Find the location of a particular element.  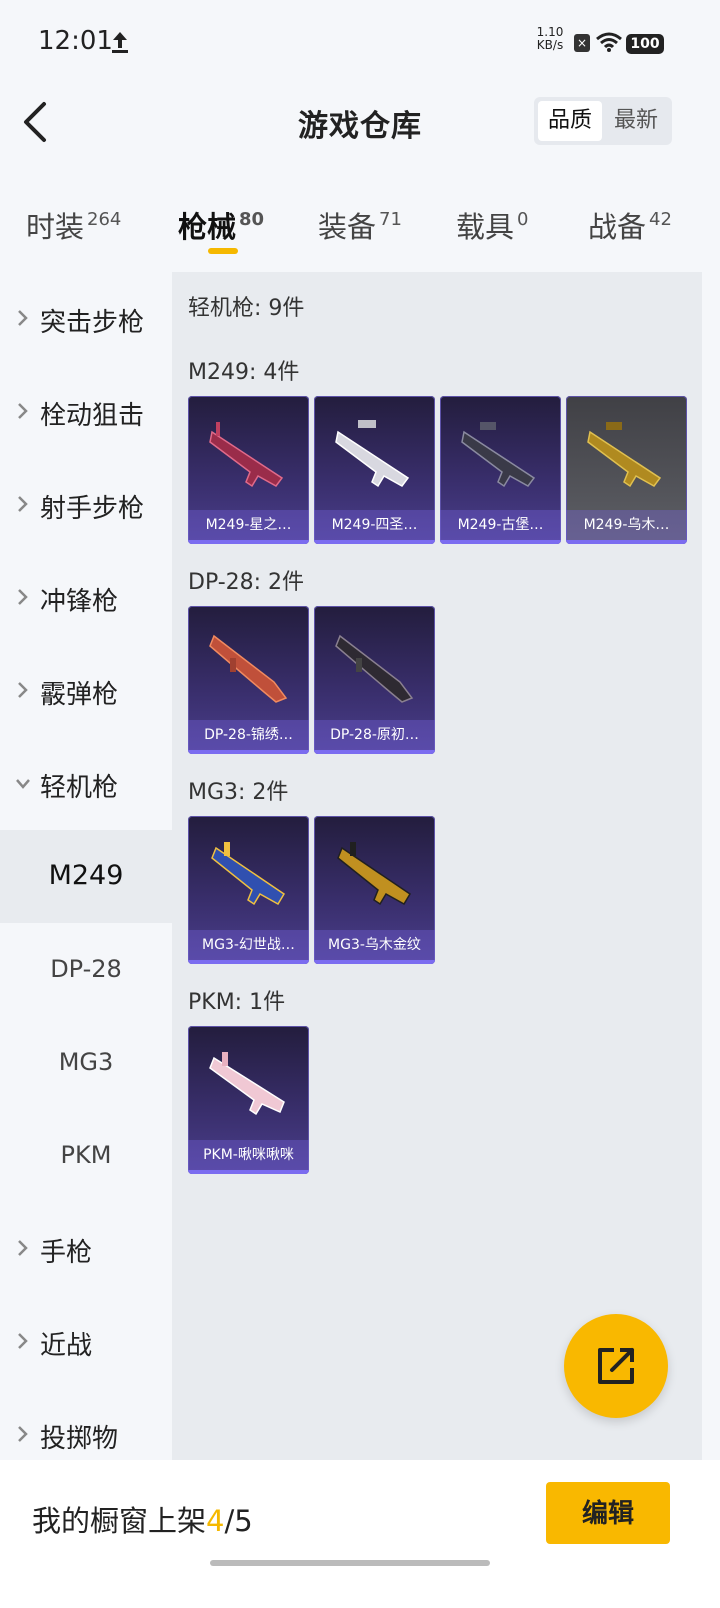

sidebar-sub-dp28: DP-28 is located at coordinates (86, 969).